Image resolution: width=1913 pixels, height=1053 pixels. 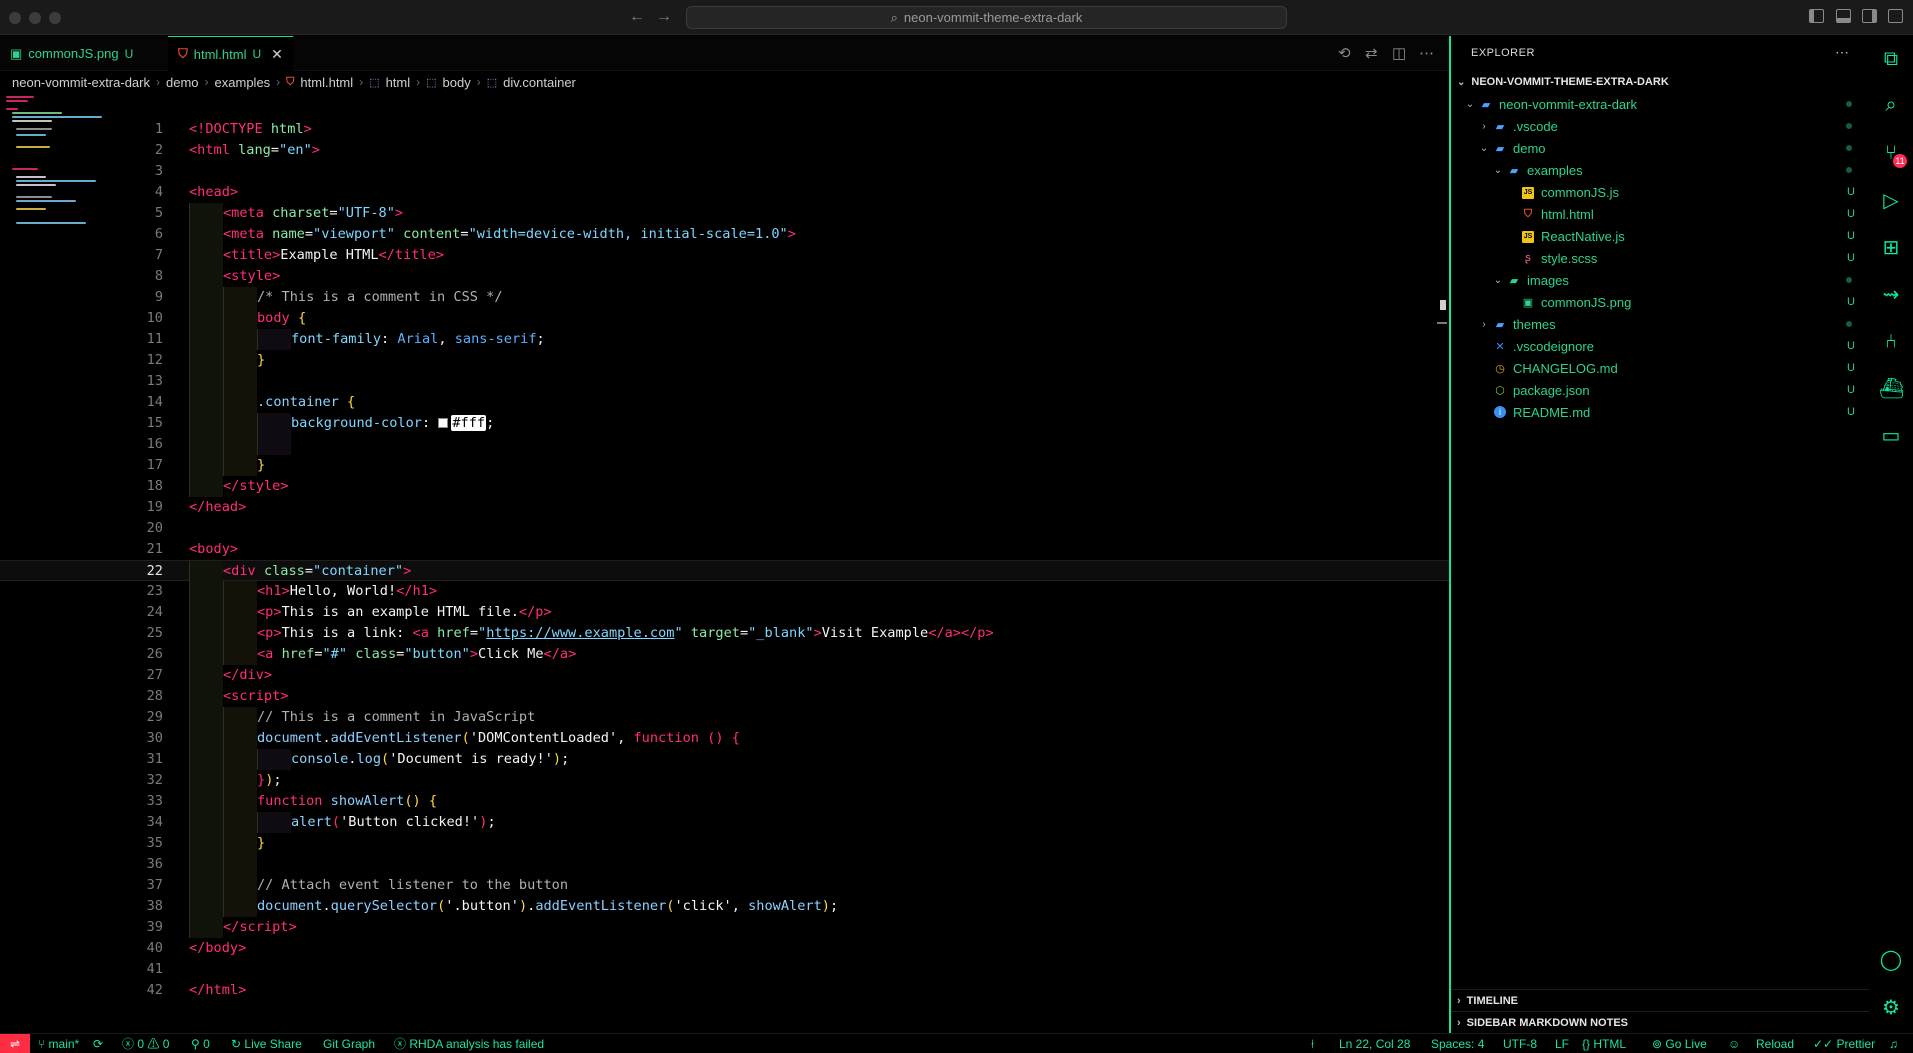 What do you see at coordinates (1660, 346) in the screenshot?
I see `tree-file-vscodeignore: ✕ .vscodeignore U` at bounding box center [1660, 346].